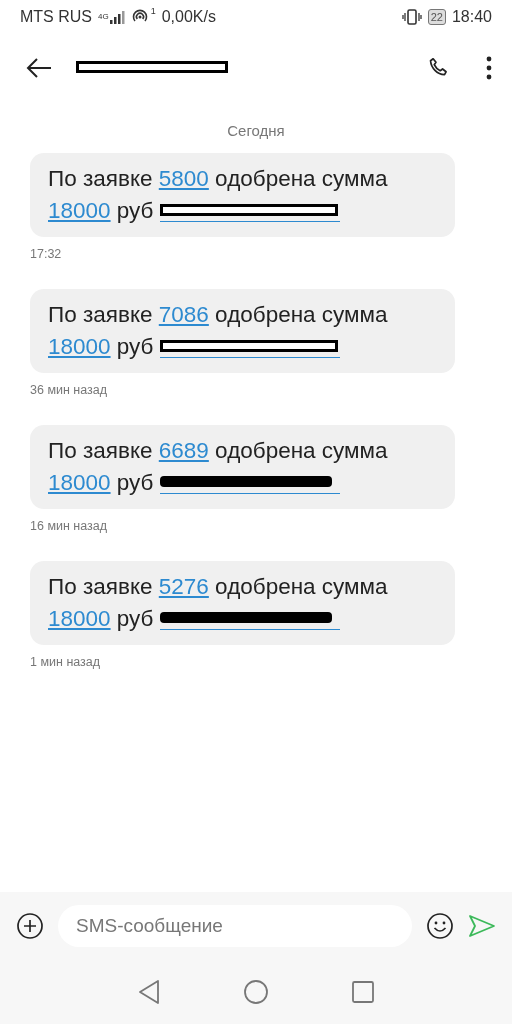 Image resolution: width=512 pixels, height=1024 pixels. Describe the element at coordinates (256, 992) in the screenshot. I see `home-button` at that location.